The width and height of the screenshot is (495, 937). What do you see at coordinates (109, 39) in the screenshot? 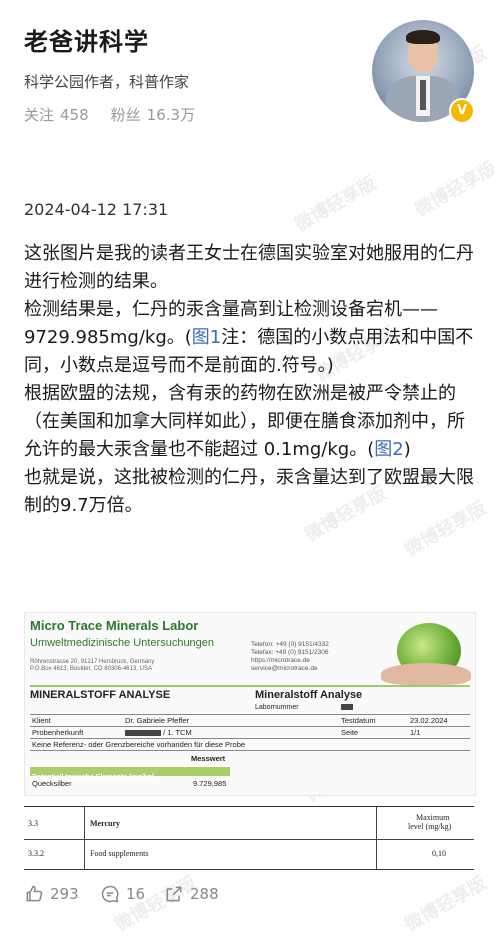
I see `author-name: 老爸讲科学` at bounding box center [109, 39].